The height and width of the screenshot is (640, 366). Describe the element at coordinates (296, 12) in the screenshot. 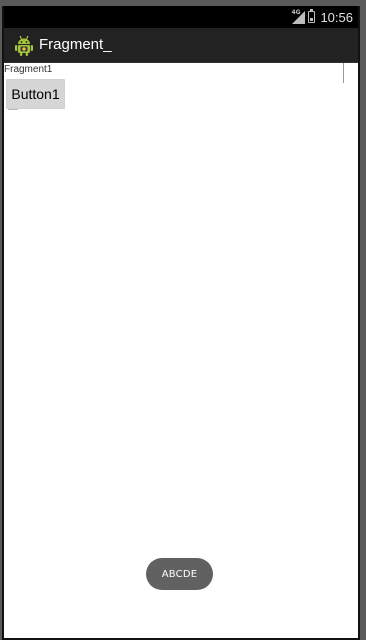

I see `network-type-label: 4G` at that location.